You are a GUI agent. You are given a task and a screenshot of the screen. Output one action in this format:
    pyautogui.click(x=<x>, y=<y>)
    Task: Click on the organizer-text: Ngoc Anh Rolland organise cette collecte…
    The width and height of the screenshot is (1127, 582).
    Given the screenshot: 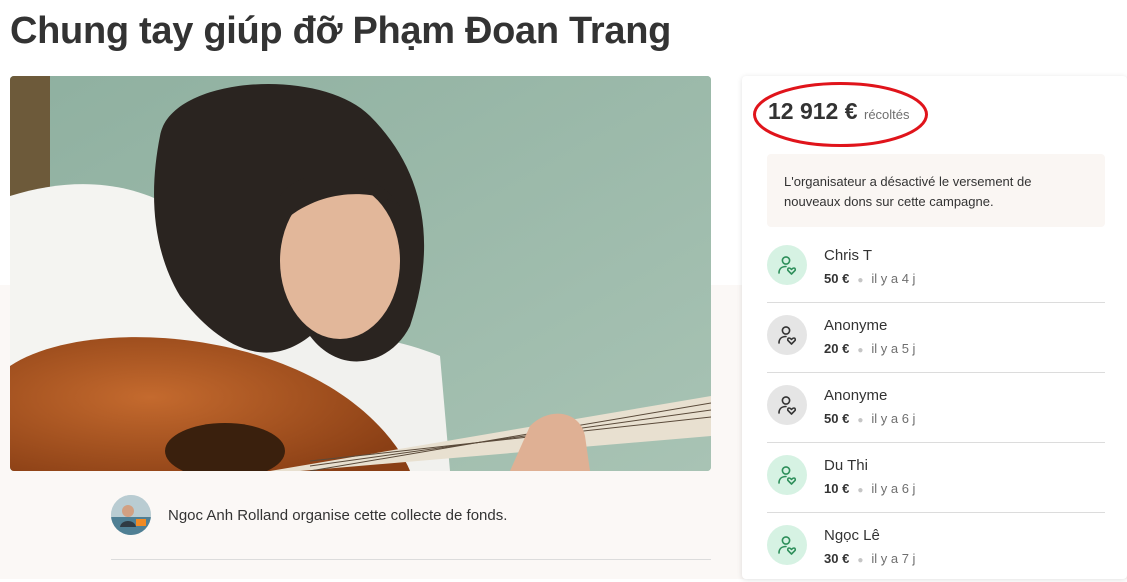 What is the action you would take?
    pyautogui.click(x=338, y=515)
    